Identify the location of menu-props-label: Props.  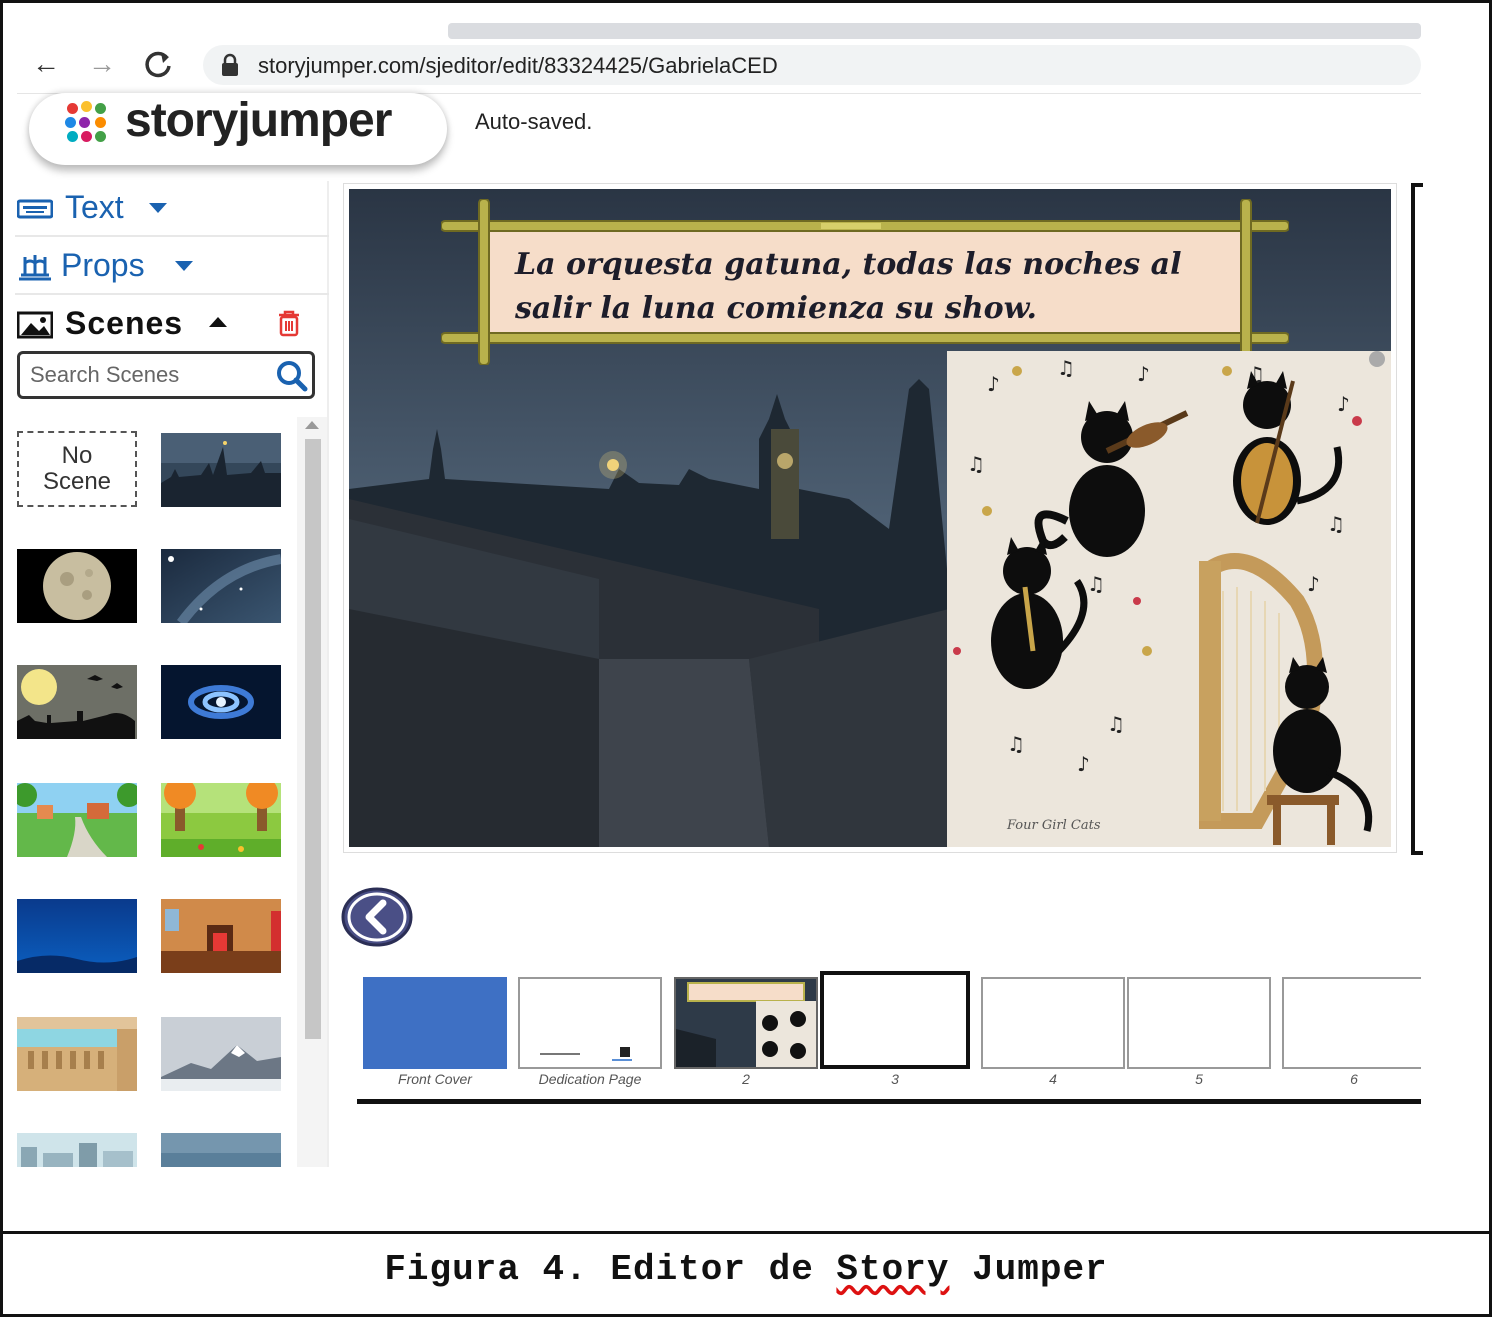
(103, 265).